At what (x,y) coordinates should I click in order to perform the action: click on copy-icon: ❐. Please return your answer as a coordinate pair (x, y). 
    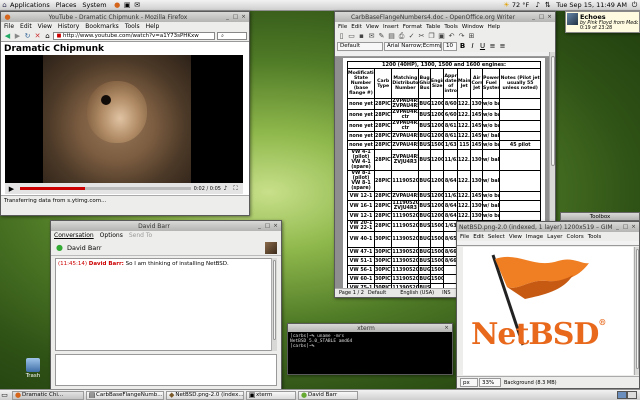
    Looking at the image, I should click on (431, 36).